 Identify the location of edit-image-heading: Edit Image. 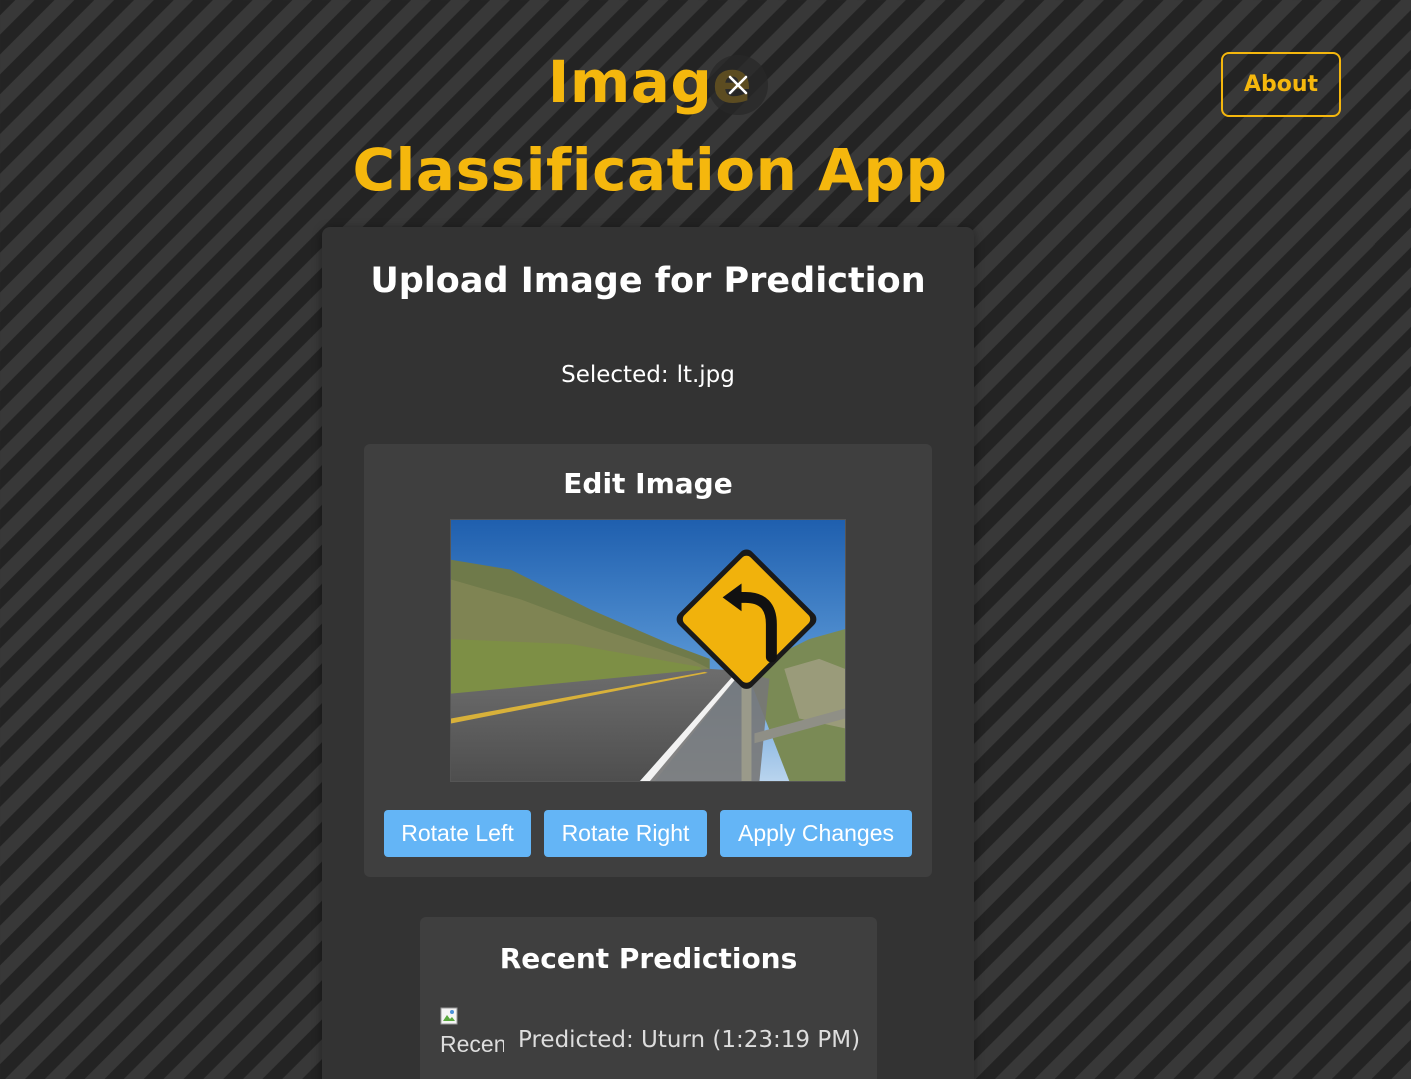
(648, 483).